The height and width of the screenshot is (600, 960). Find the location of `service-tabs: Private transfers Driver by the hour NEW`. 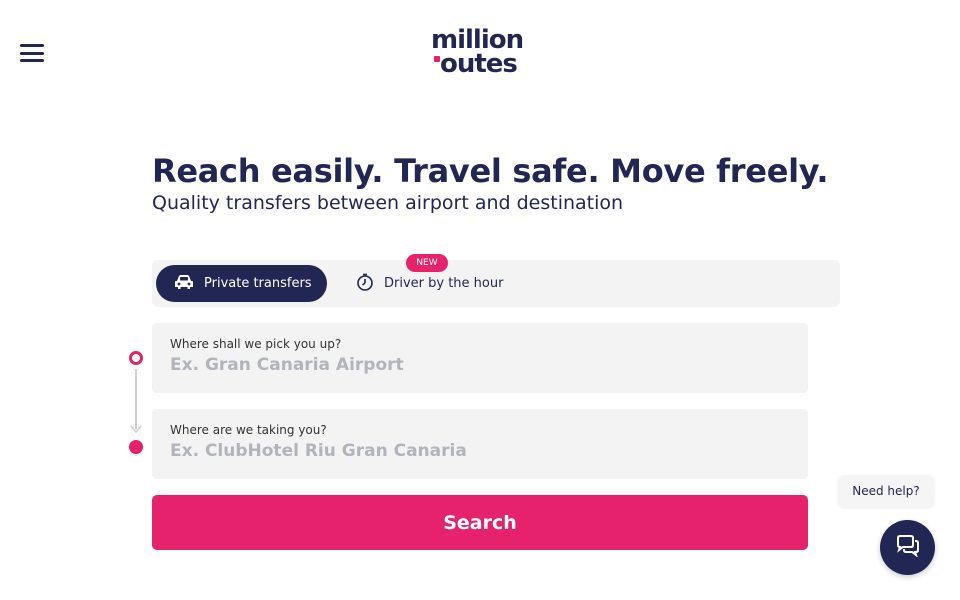

service-tabs: Private transfers Driver by the hour NEW is located at coordinates (496, 280).